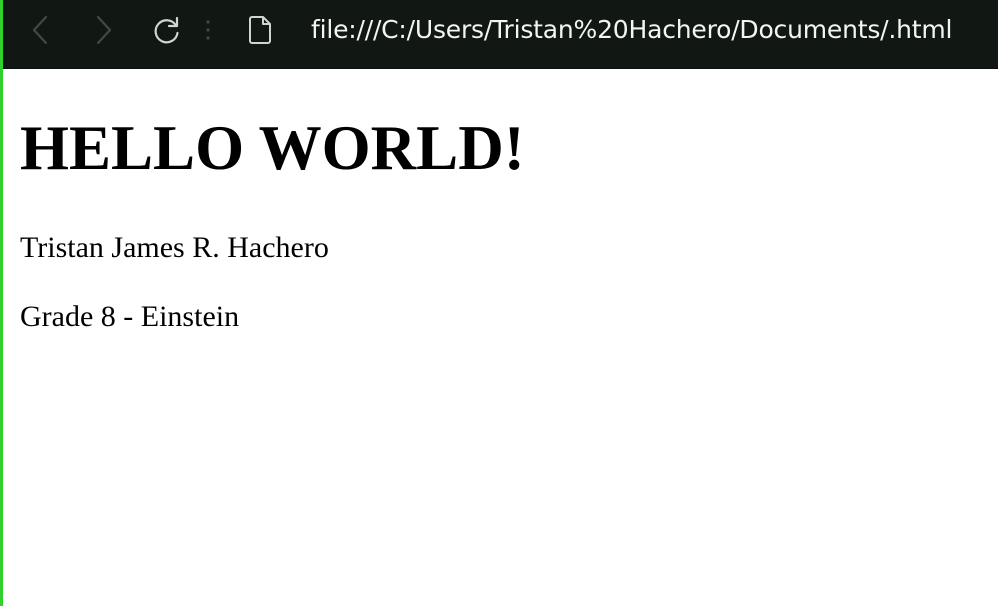 The height and width of the screenshot is (606, 998). Describe the element at coordinates (130, 316) in the screenshot. I see `grade-section: Grade 8 - Einstein` at that location.